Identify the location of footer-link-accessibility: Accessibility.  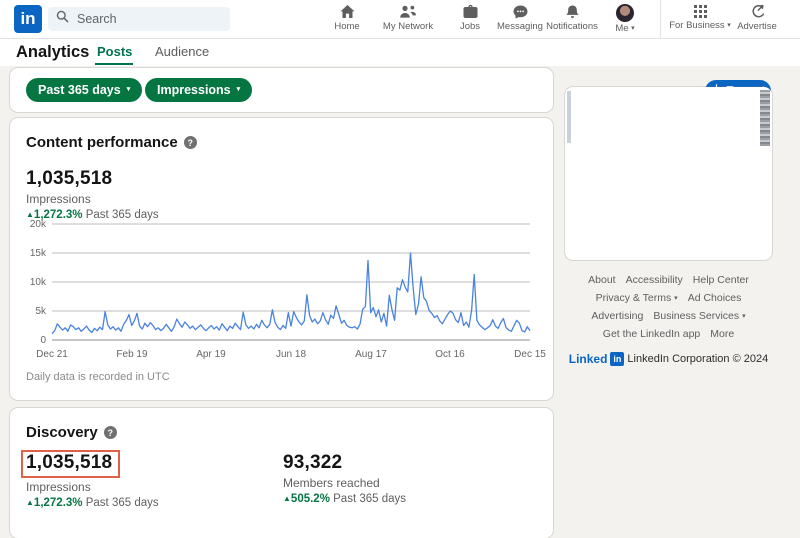
(654, 280).